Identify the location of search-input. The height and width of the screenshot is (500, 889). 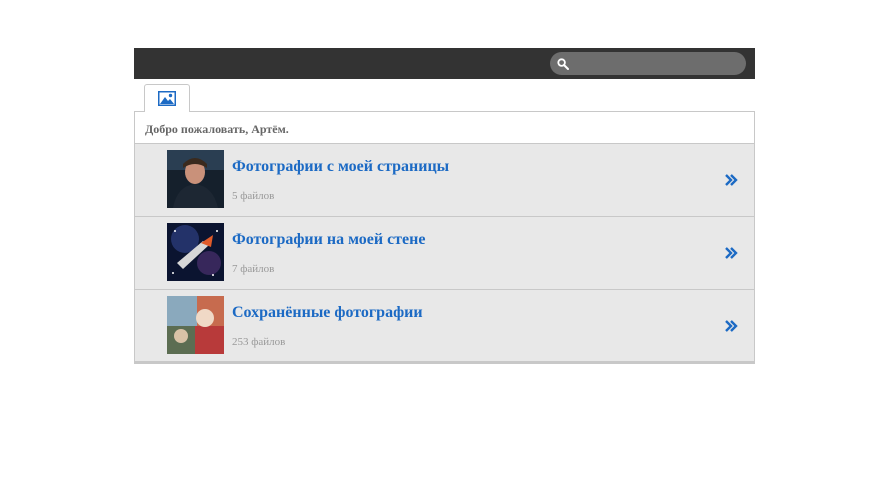
(654, 63).